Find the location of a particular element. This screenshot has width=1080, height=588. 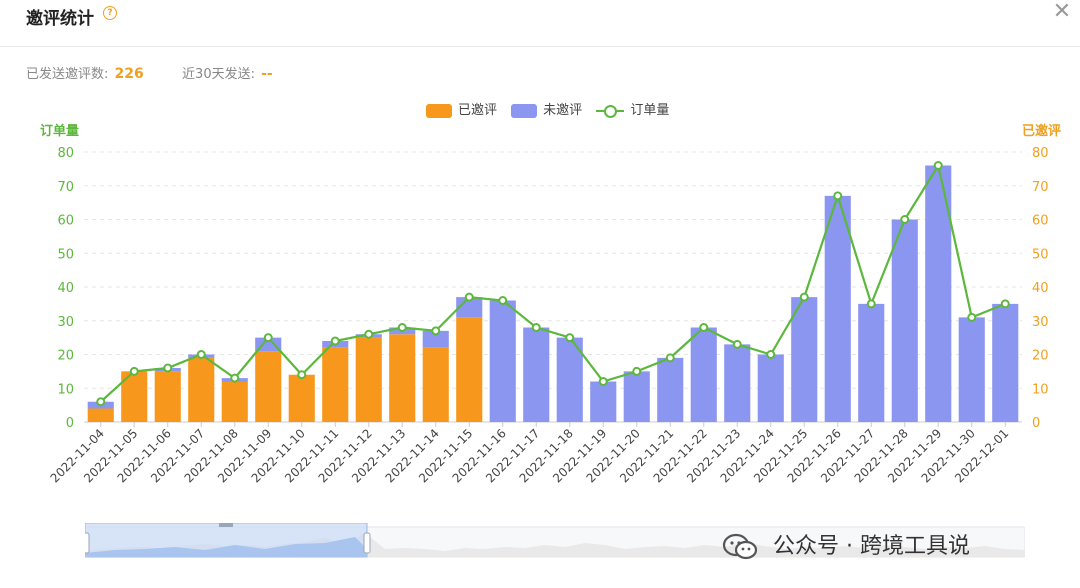

y-tick-left: 0 is located at coordinates (70, 423).